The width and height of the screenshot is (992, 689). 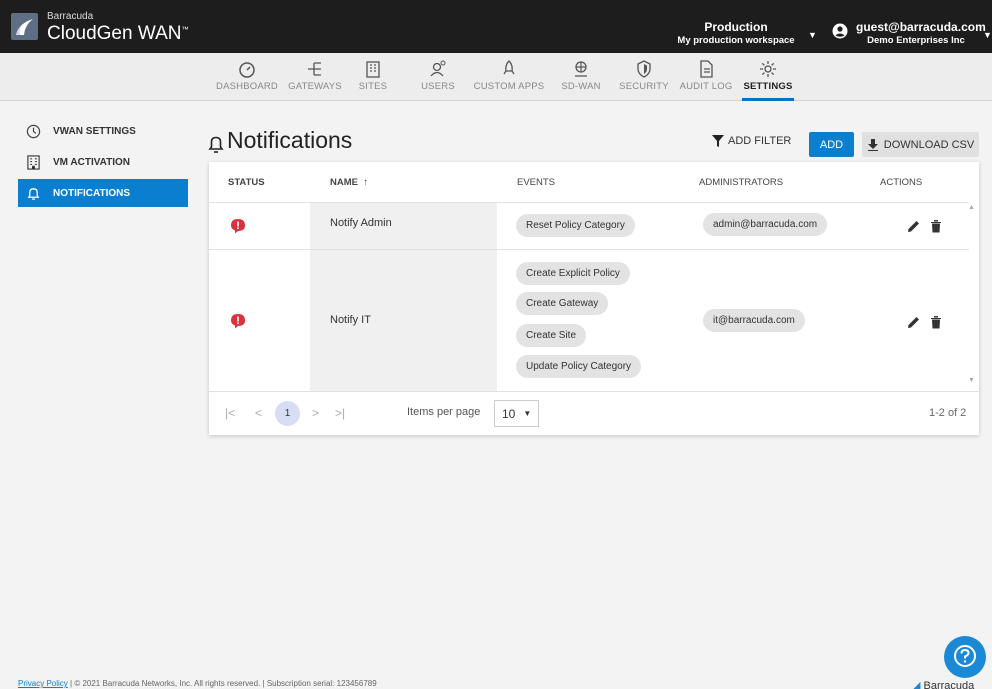 What do you see at coordinates (916, 684) in the screenshot?
I see `barracuda-mark-icon: ◢` at bounding box center [916, 684].